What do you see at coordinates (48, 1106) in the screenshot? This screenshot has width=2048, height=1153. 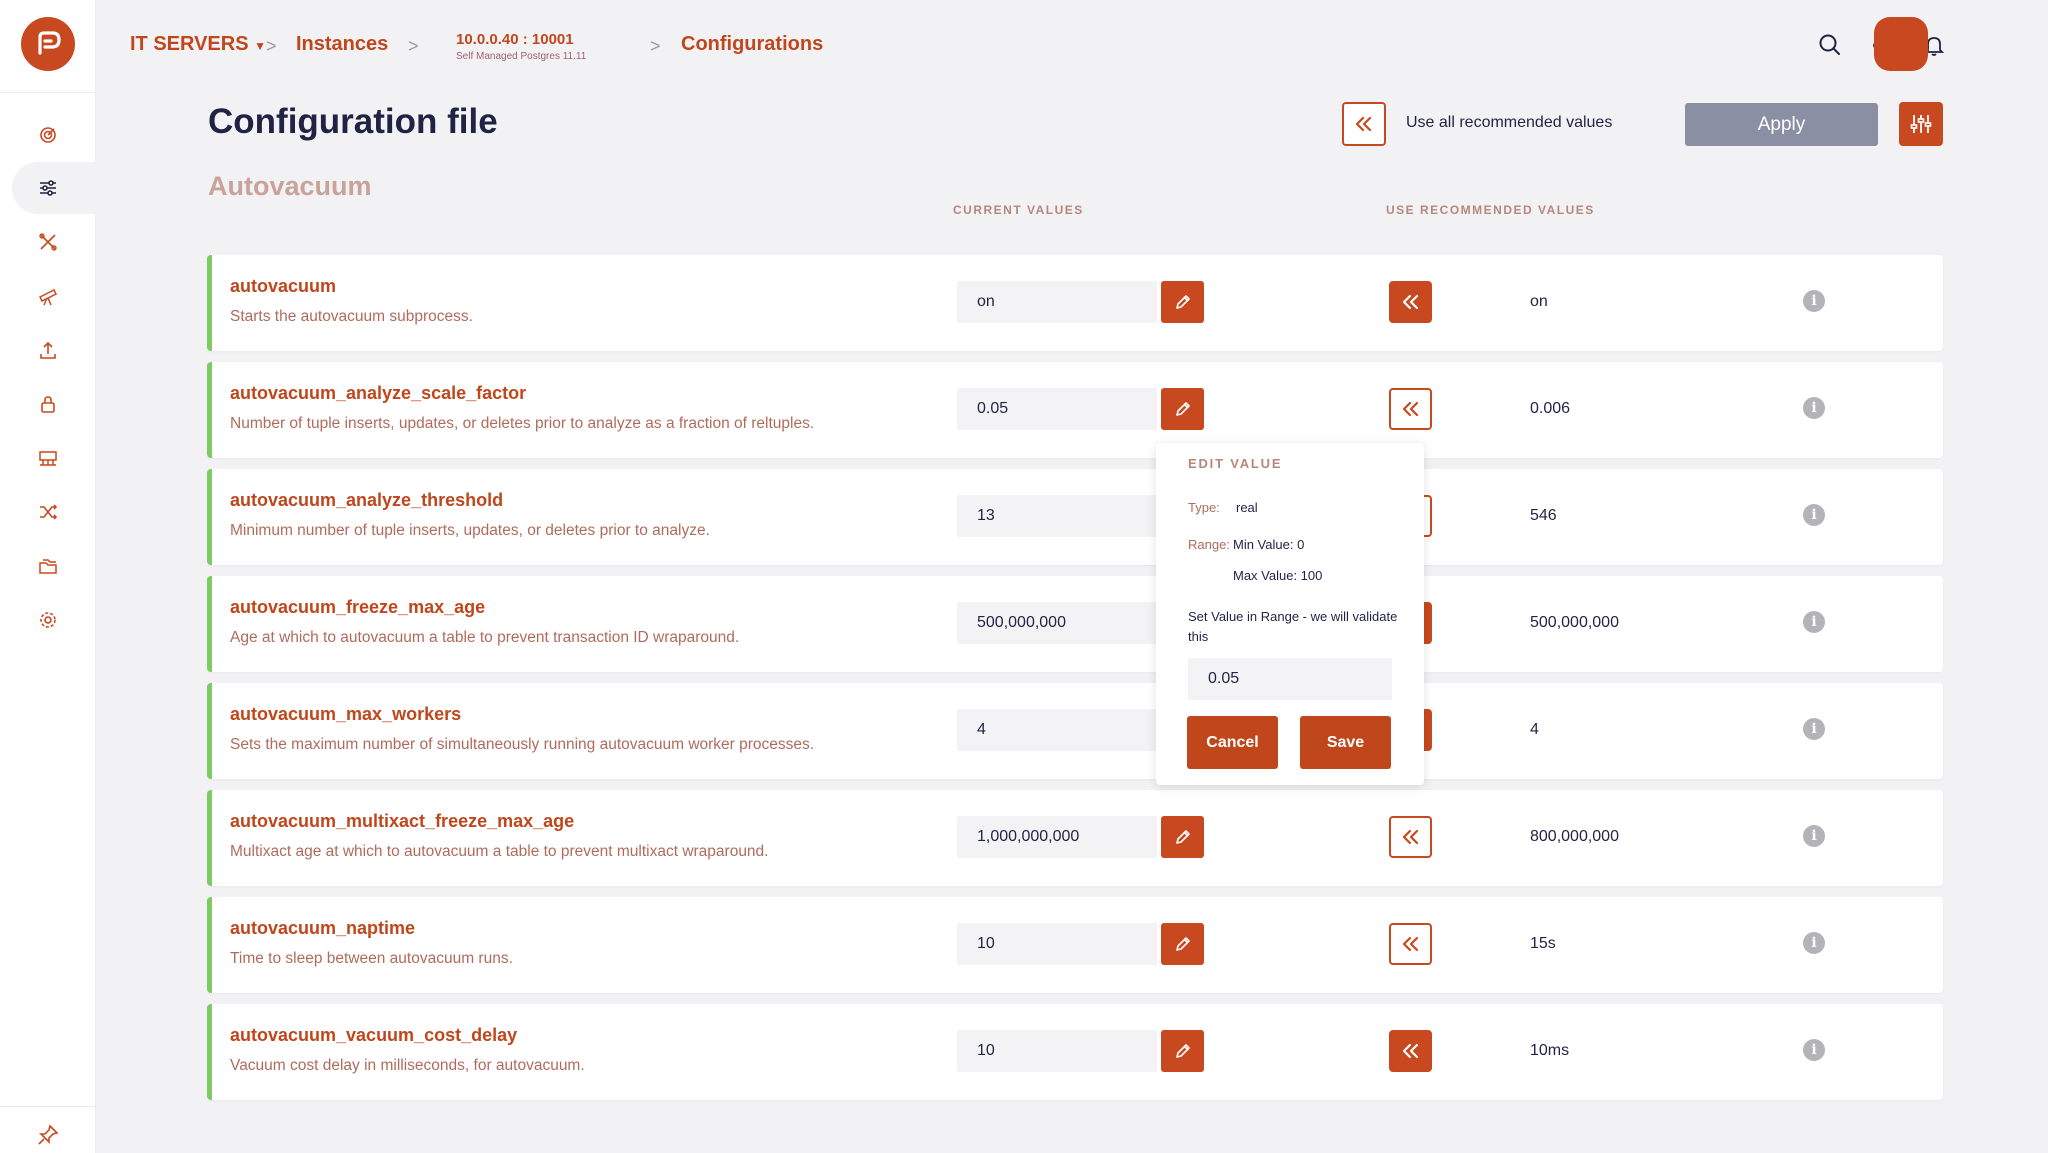 I see `sidebar-divider-bottom` at bounding box center [48, 1106].